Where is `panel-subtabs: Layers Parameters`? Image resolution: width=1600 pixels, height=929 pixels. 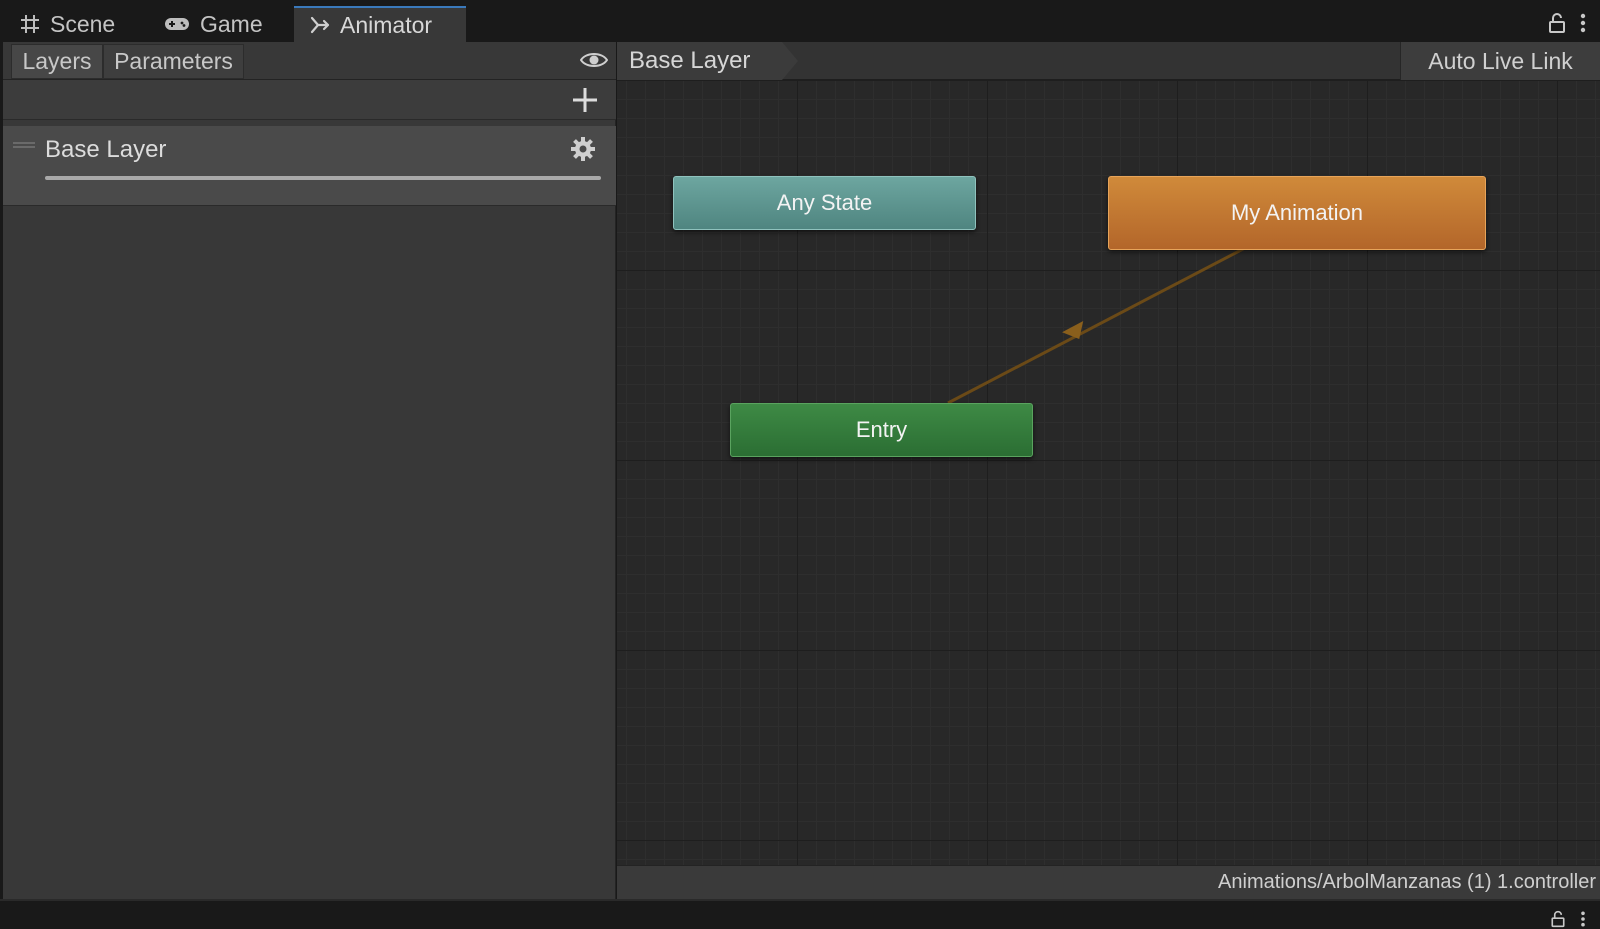 panel-subtabs: Layers Parameters is located at coordinates (309, 61).